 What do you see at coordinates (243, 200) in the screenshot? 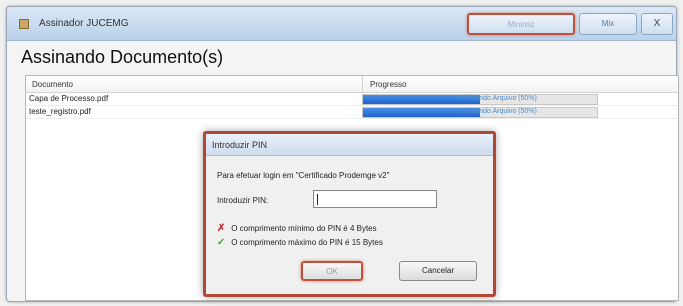
I see `pin-label: Introduzir PIN:` at bounding box center [243, 200].